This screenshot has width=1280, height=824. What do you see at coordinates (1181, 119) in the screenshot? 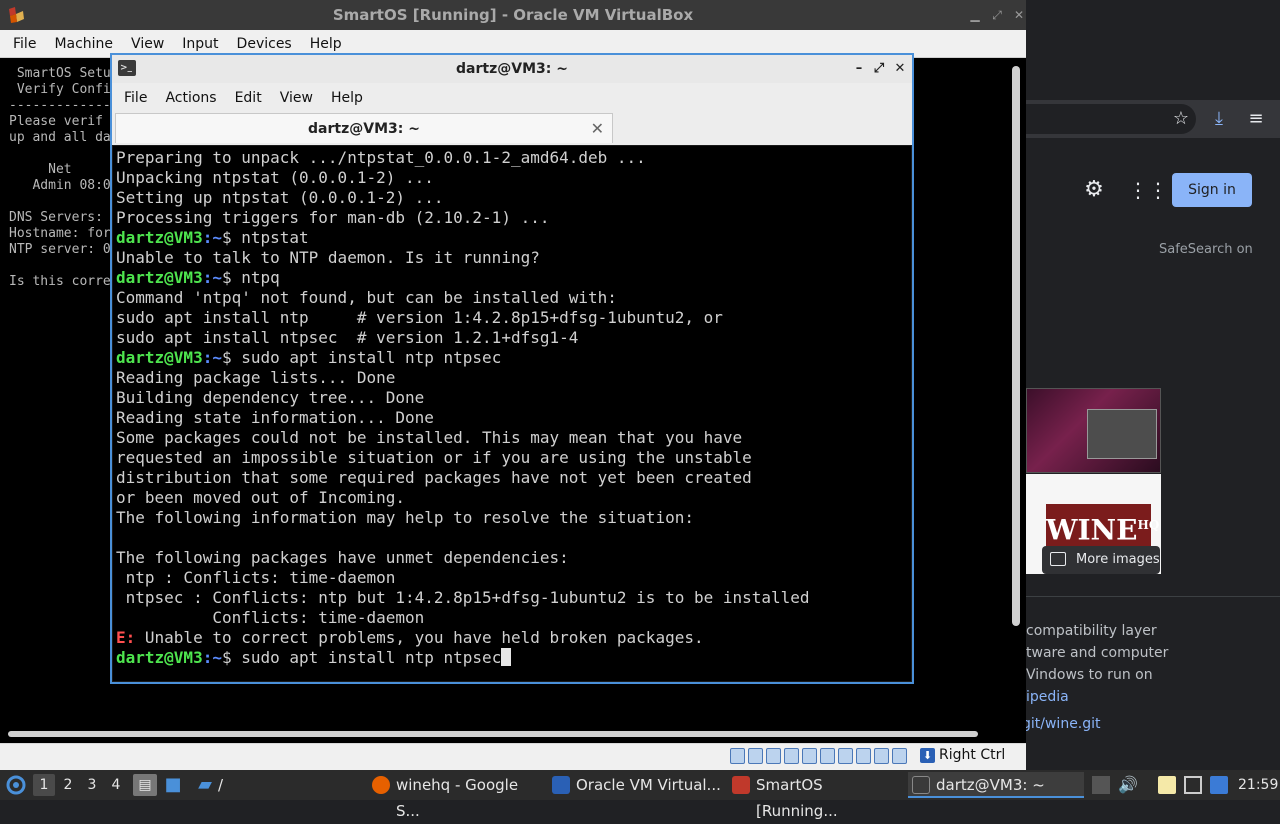
I see `bookmark-star-icon: ☆` at bounding box center [1181, 119].